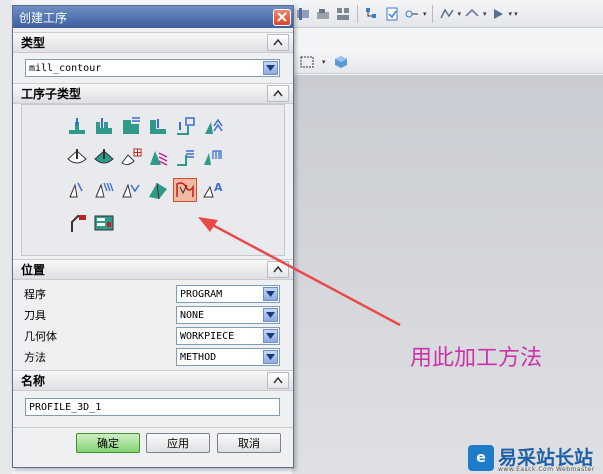  Describe the element at coordinates (77, 158) in the screenshot. I see `fixed-contour-icon` at that location.